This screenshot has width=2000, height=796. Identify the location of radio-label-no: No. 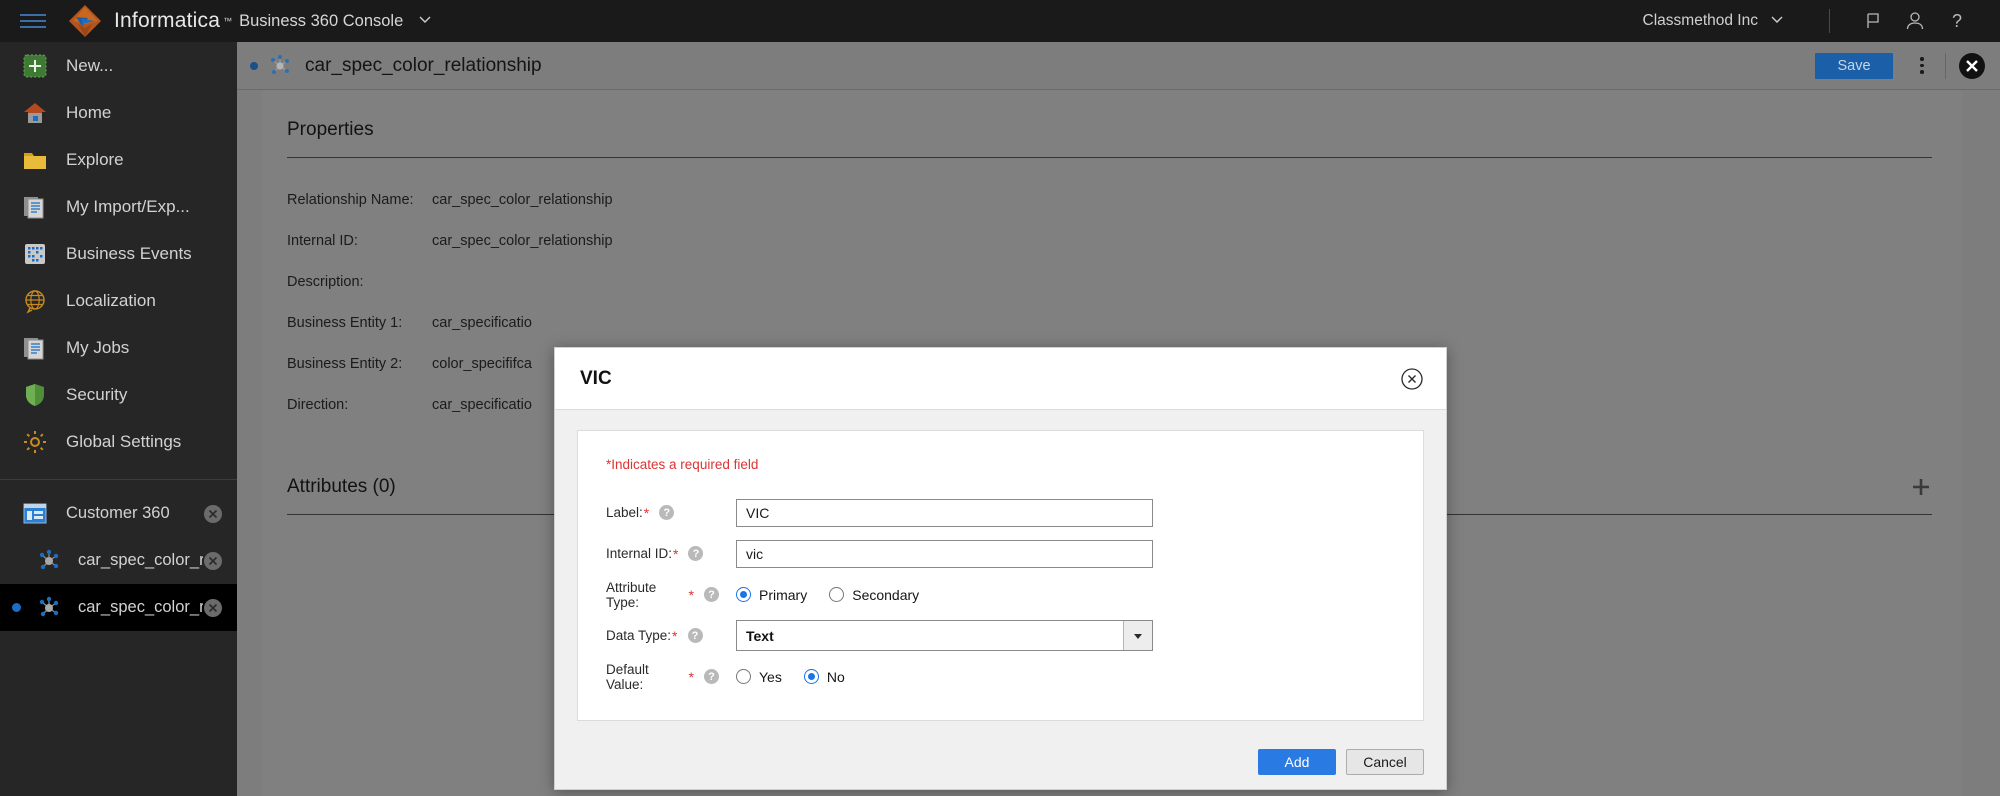
(836, 677).